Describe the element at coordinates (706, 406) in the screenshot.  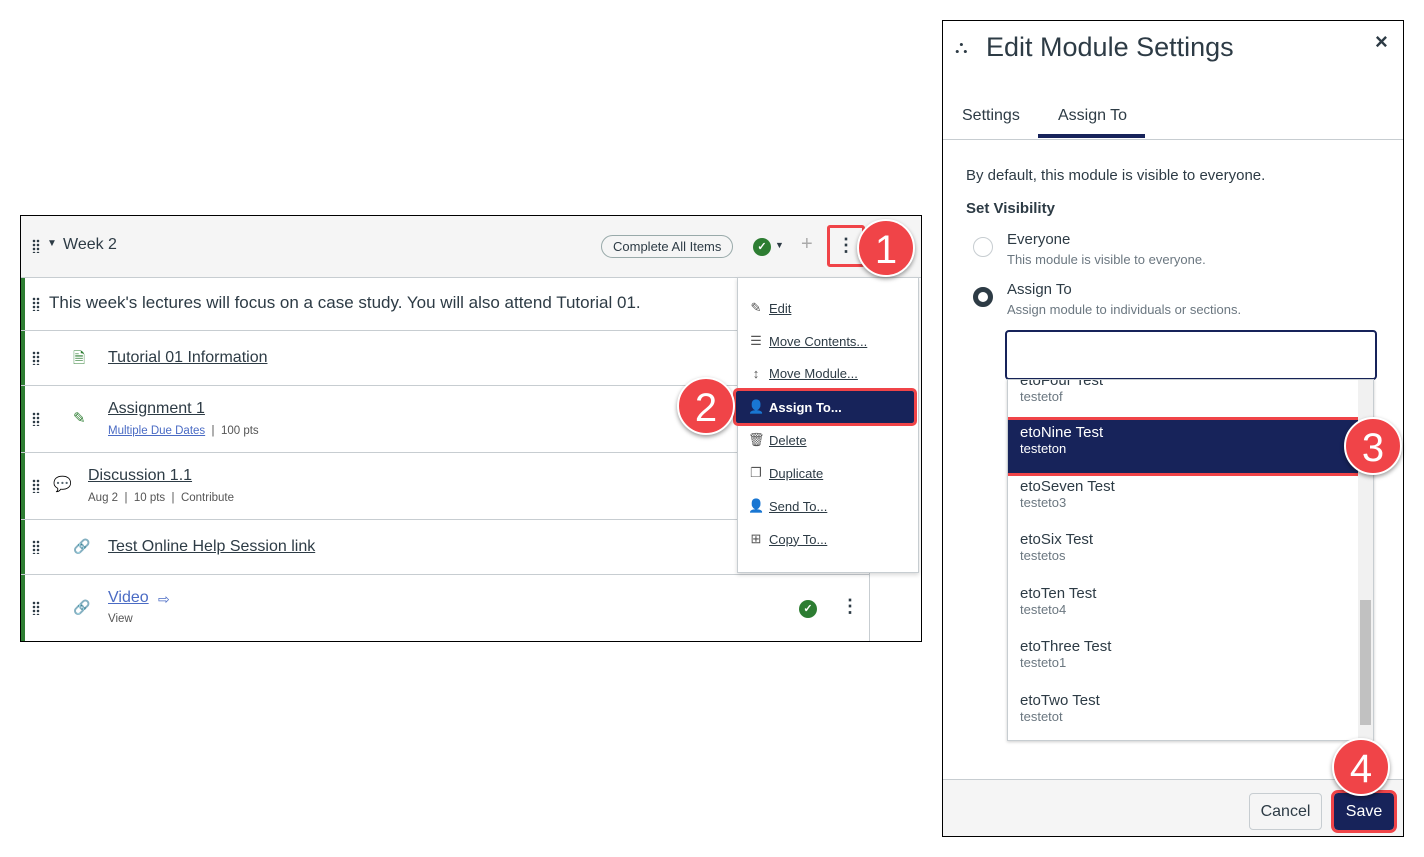
I see `step-badge-2: 2` at that location.